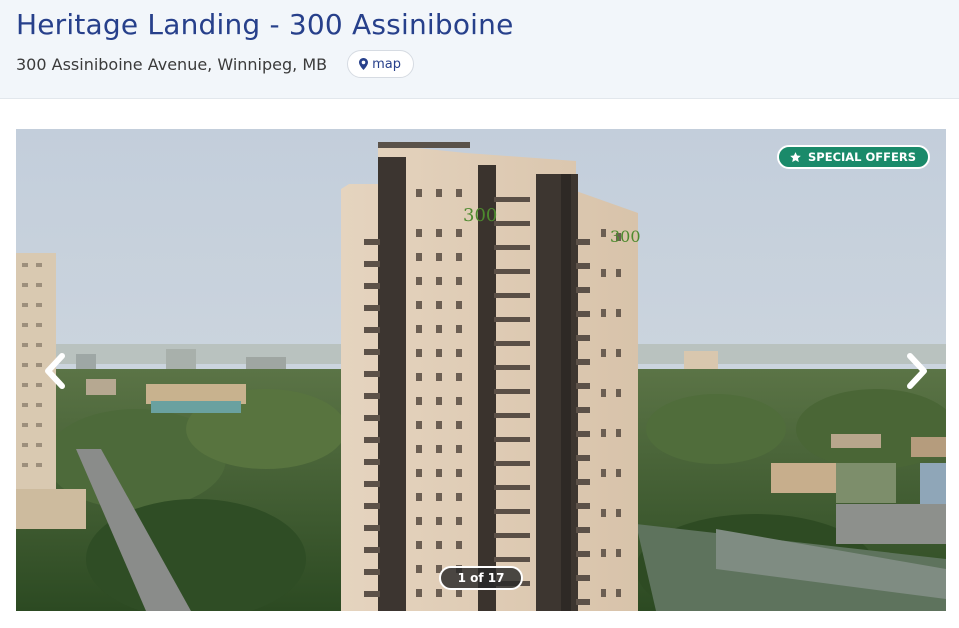 This screenshot has width=959, height=628. I want to click on special-offers-badge: SPECIAL OFFERS, so click(853, 157).